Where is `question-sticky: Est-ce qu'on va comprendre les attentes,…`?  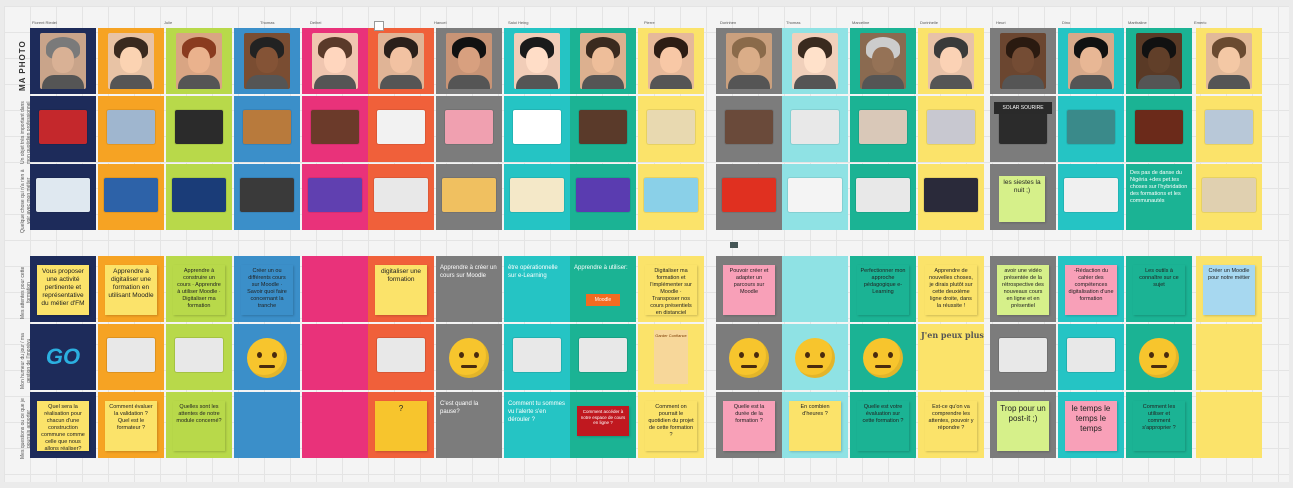
question-sticky: Est-ce qu'on va comprendre les attentes,… is located at coordinates (951, 426).